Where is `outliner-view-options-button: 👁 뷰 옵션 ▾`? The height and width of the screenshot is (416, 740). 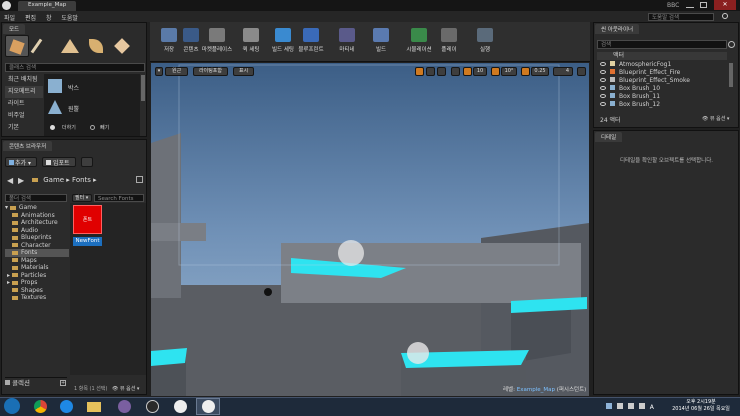
outliner-view-options-button: 👁 뷰 옵션 ▾ is located at coordinates (715, 118).